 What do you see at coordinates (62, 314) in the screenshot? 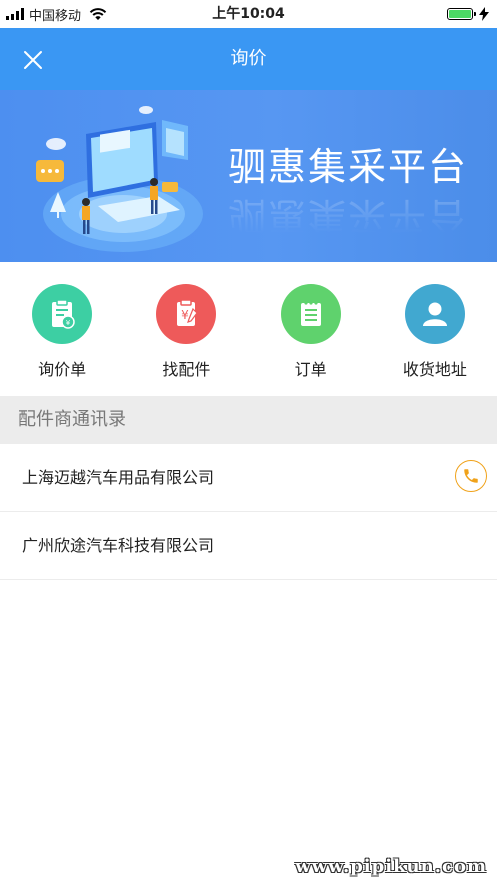
I see `inquiry-form-icon: ¥` at bounding box center [62, 314].